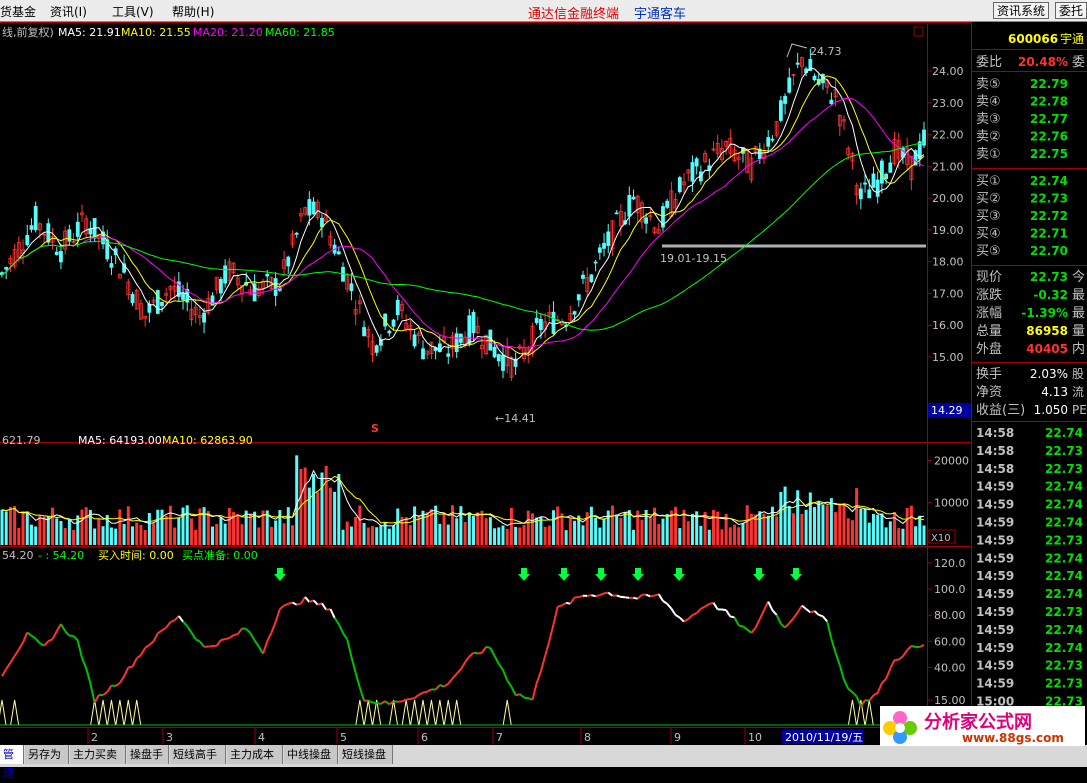 The width and height of the screenshot is (1087, 783). Describe the element at coordinates (1049, 102) in the screenshot. I see `ask-price: 22.78` at that location.